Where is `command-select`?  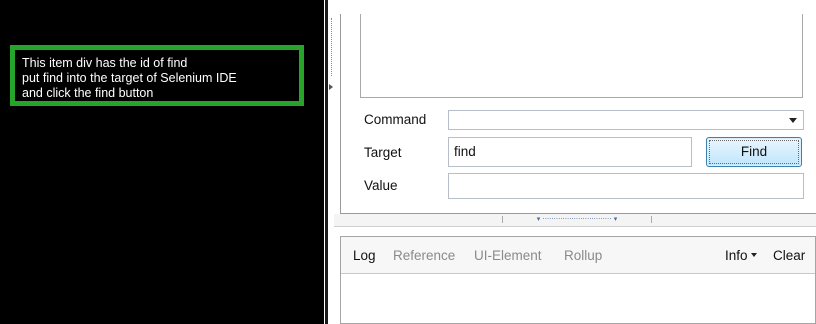 command-select is located at coordinates (626, 120).